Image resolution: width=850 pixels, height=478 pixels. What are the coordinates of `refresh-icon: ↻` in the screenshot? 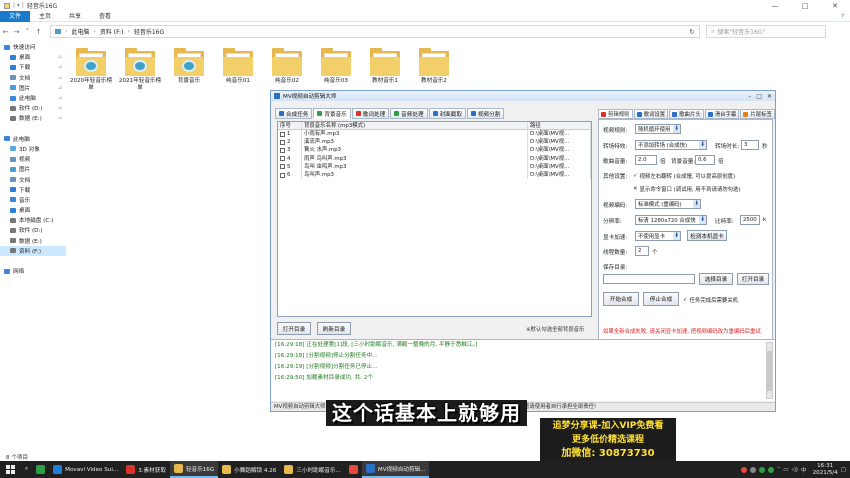 It's located at (692, 32).